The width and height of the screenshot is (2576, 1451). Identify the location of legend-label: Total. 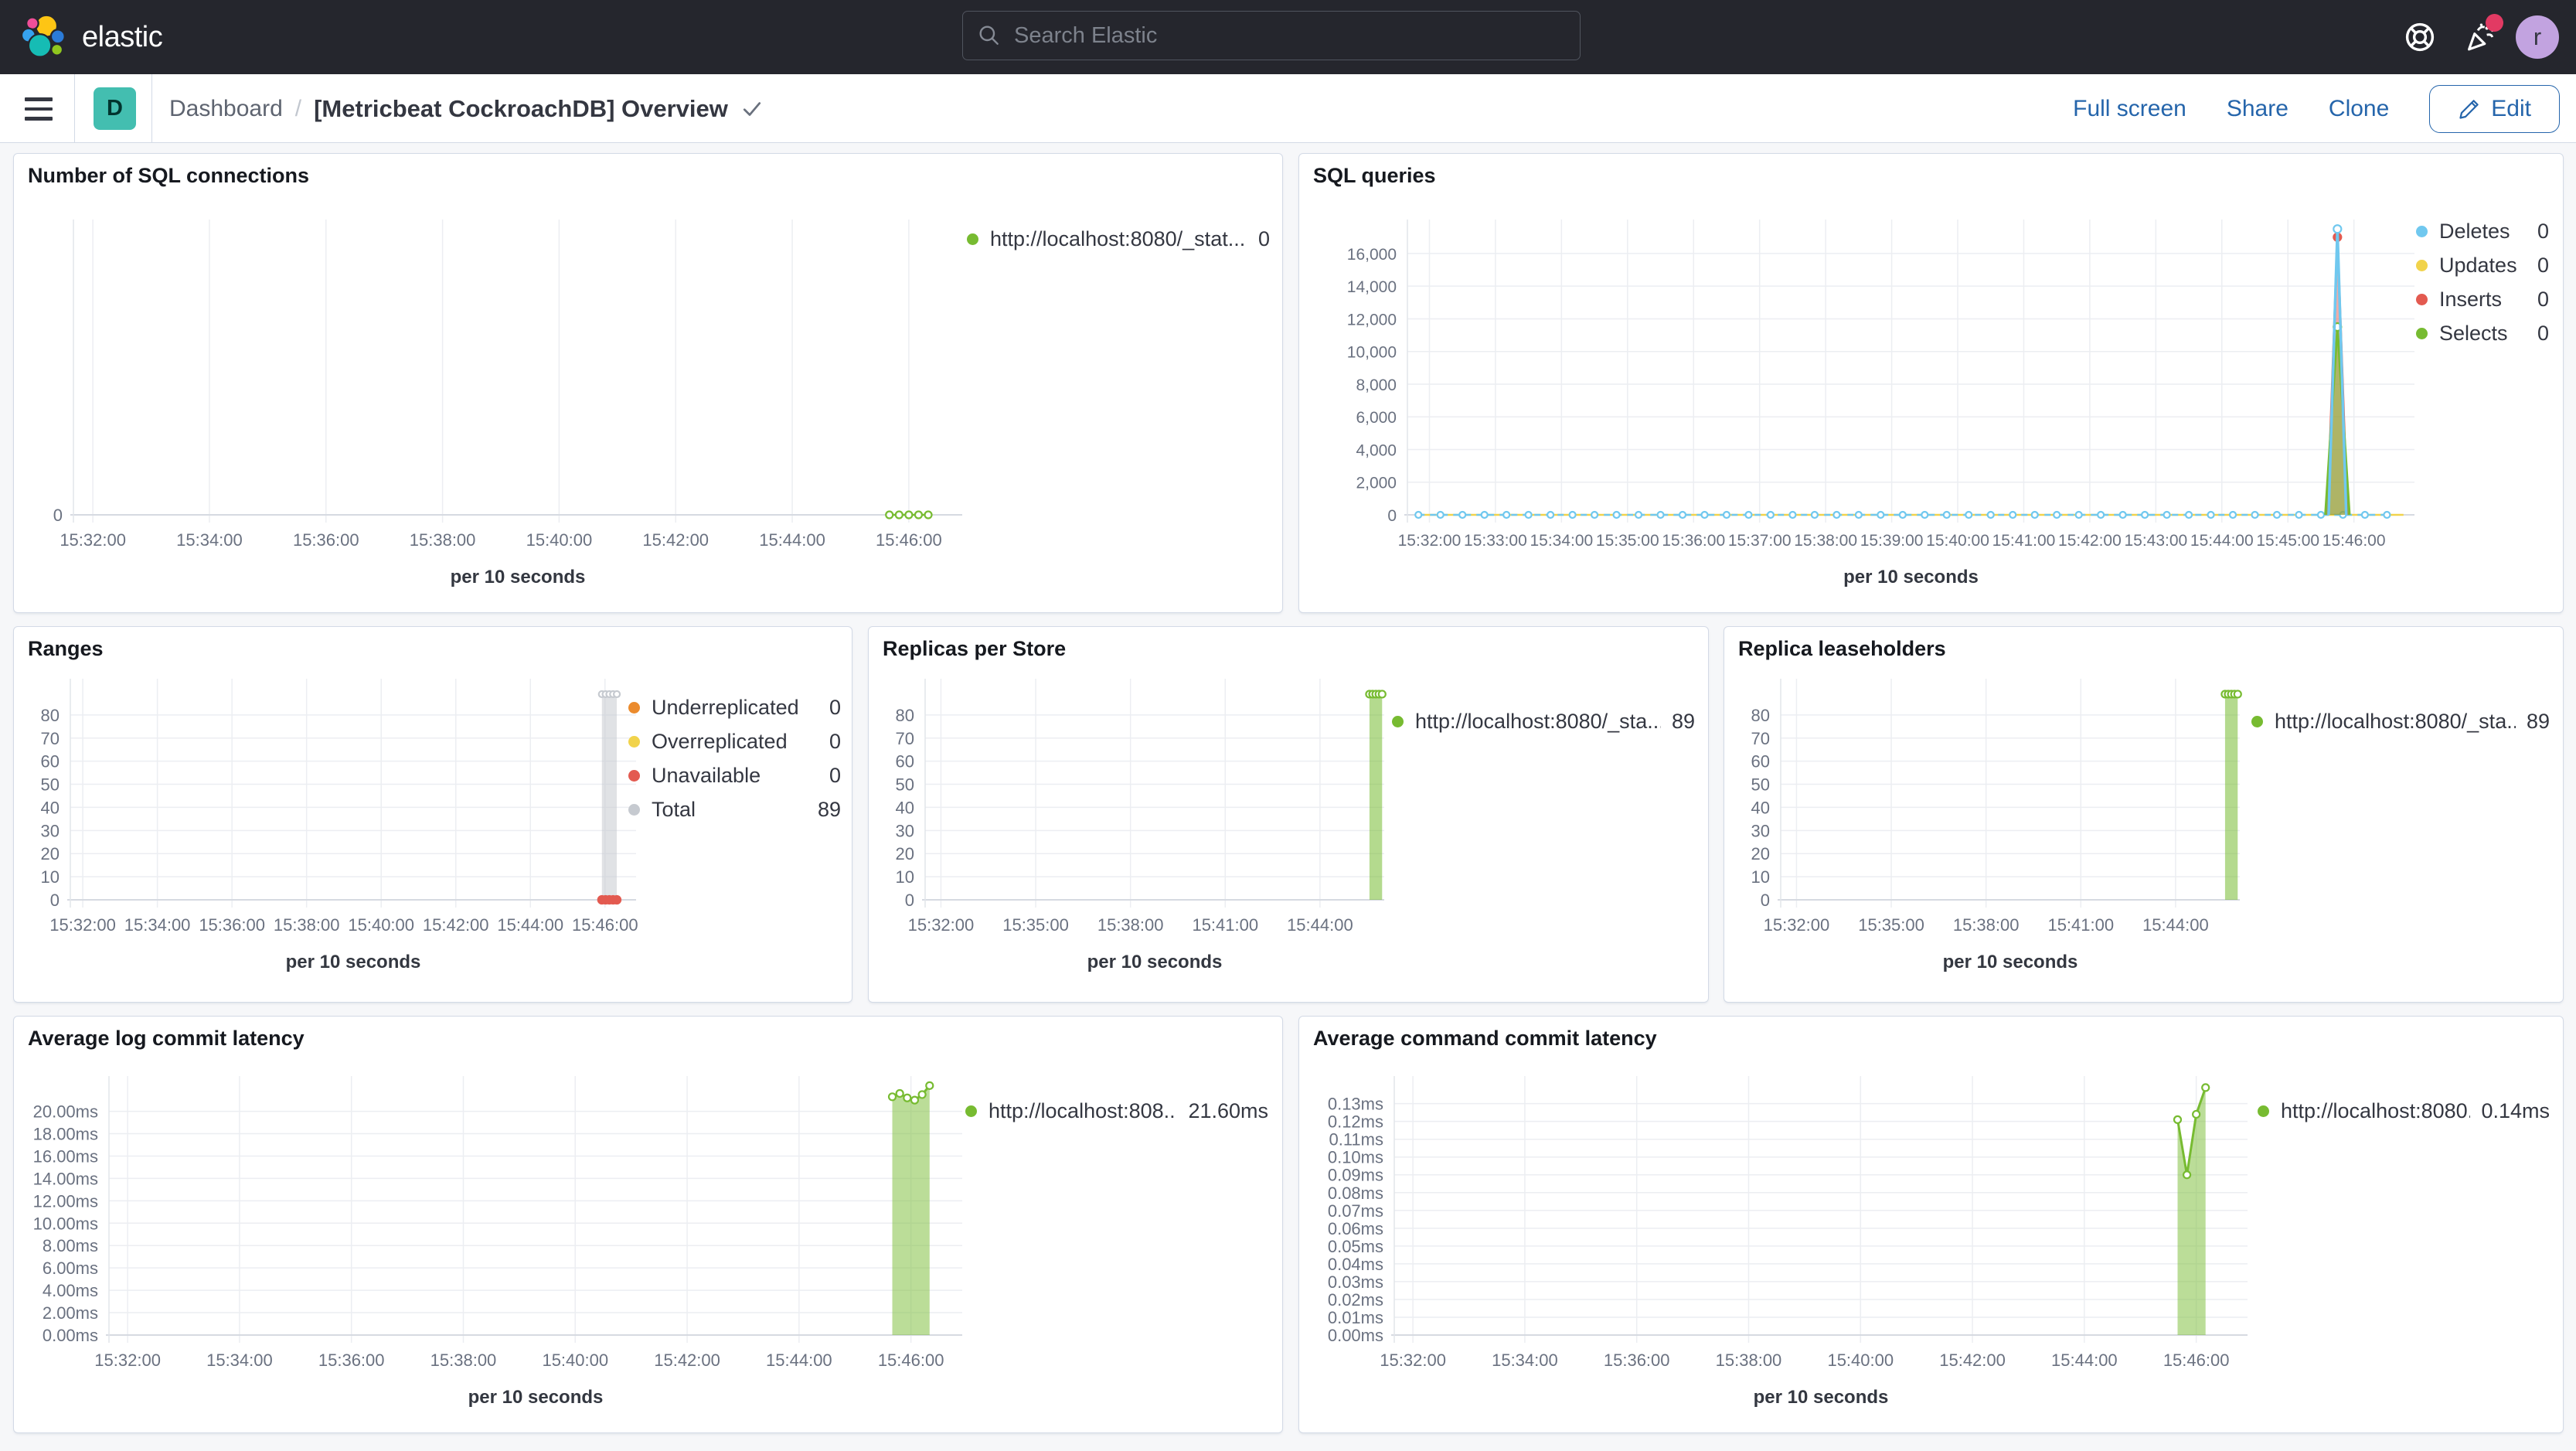
(674, 809).